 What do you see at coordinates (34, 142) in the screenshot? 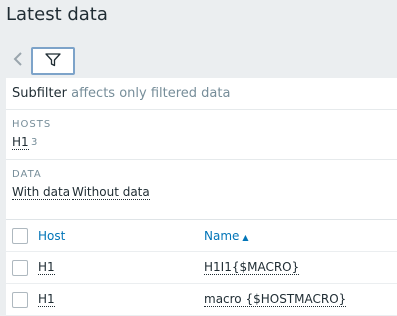
I see `subfilter-host-count: 3` at bounding box center [34, 142].